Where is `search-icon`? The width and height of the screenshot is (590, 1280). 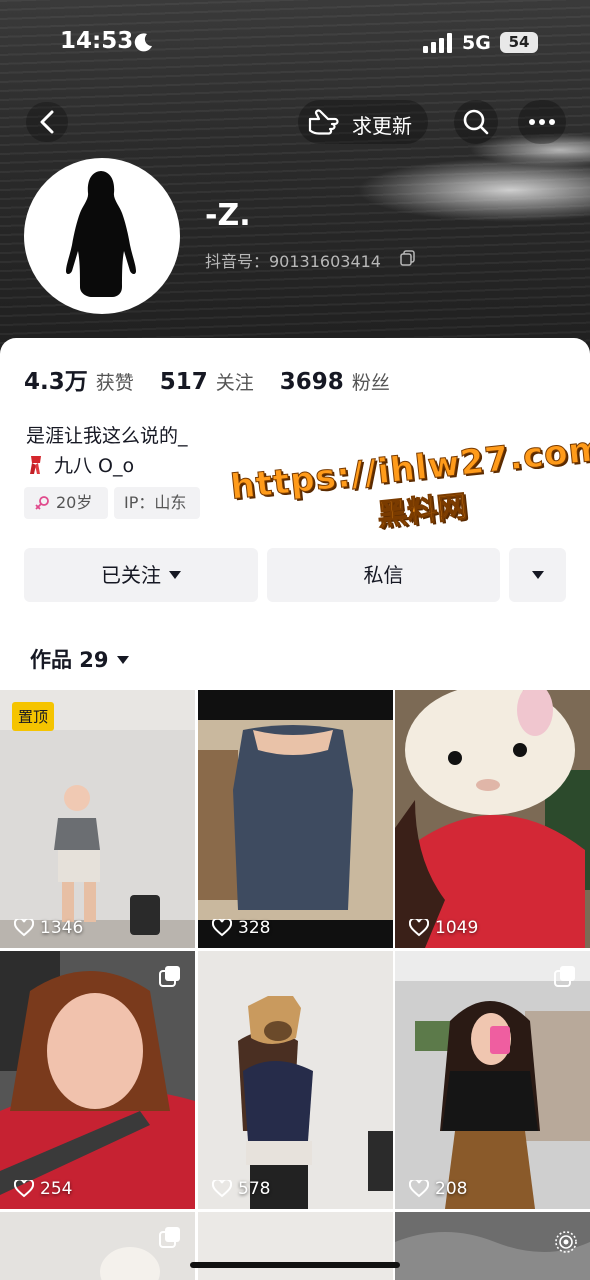 search-icon is located at coordinates (476, 122).